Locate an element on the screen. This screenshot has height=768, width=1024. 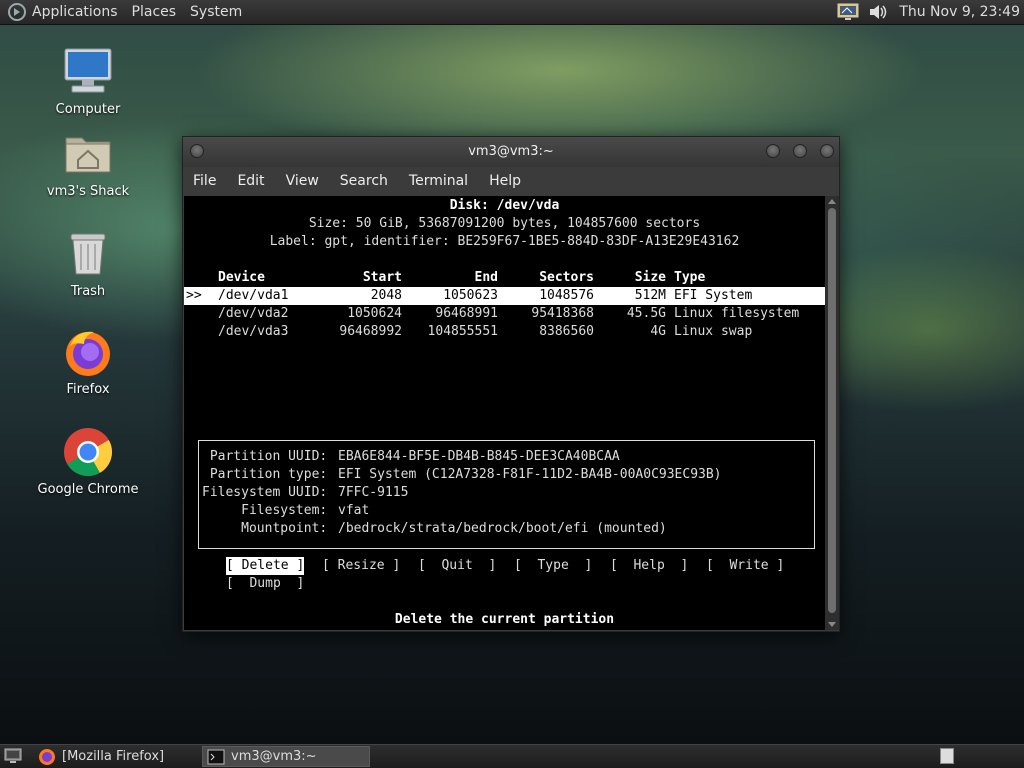
partition-end: 104855551 is located at coordinates (462, 331).